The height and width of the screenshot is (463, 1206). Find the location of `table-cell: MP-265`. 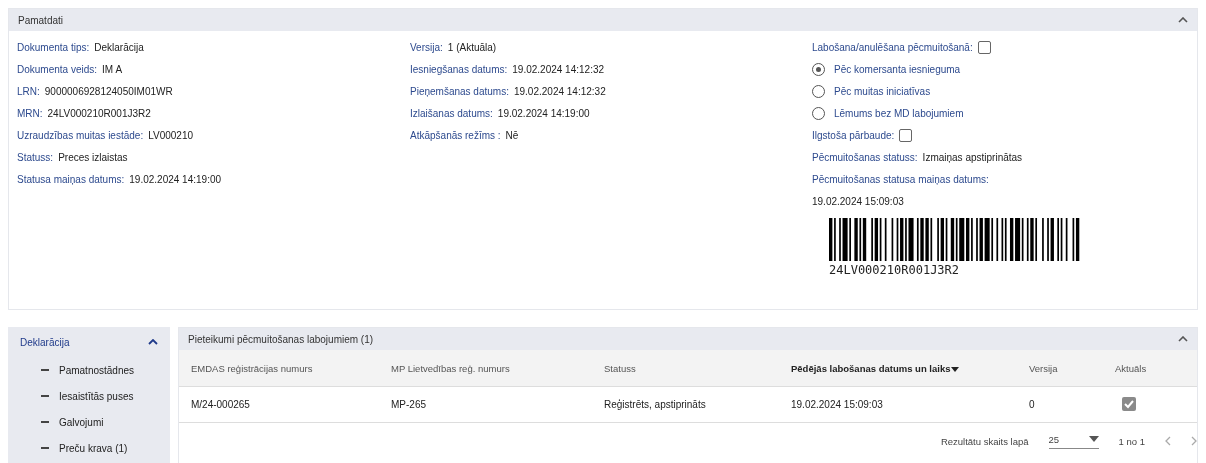

table-cell: MP-265 is located at coordinates (408, 404).